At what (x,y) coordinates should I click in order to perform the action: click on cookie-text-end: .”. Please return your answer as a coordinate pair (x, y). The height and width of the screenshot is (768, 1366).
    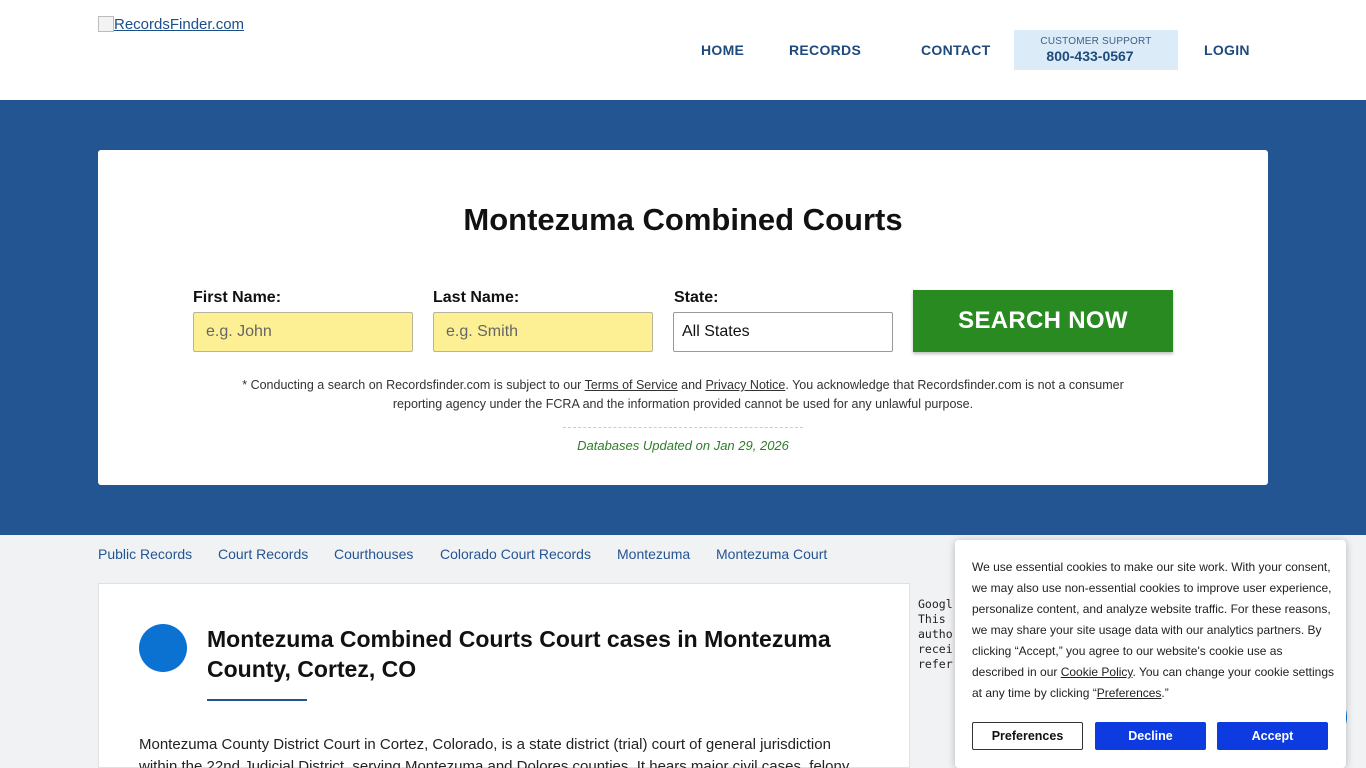
    Looking at the image, I should click on (1165, 693).